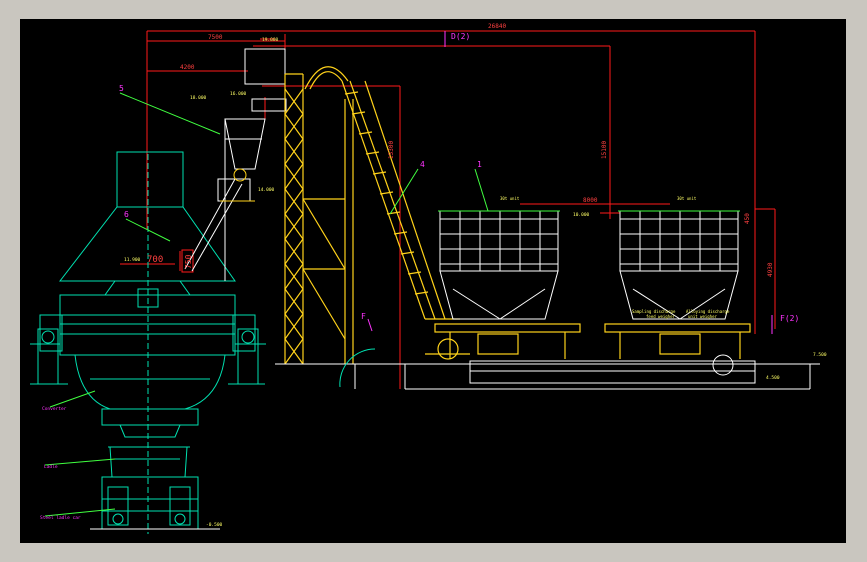 The image size is (867, 562). I want to click on dim-converter-height: 750, so click(188, 261).